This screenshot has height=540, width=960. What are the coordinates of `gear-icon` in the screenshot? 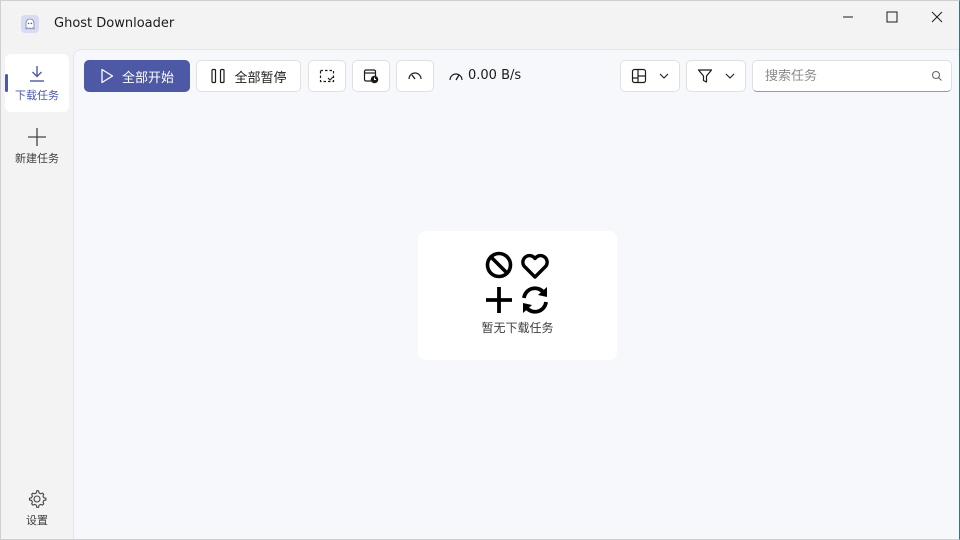 It's located at (37, 498).